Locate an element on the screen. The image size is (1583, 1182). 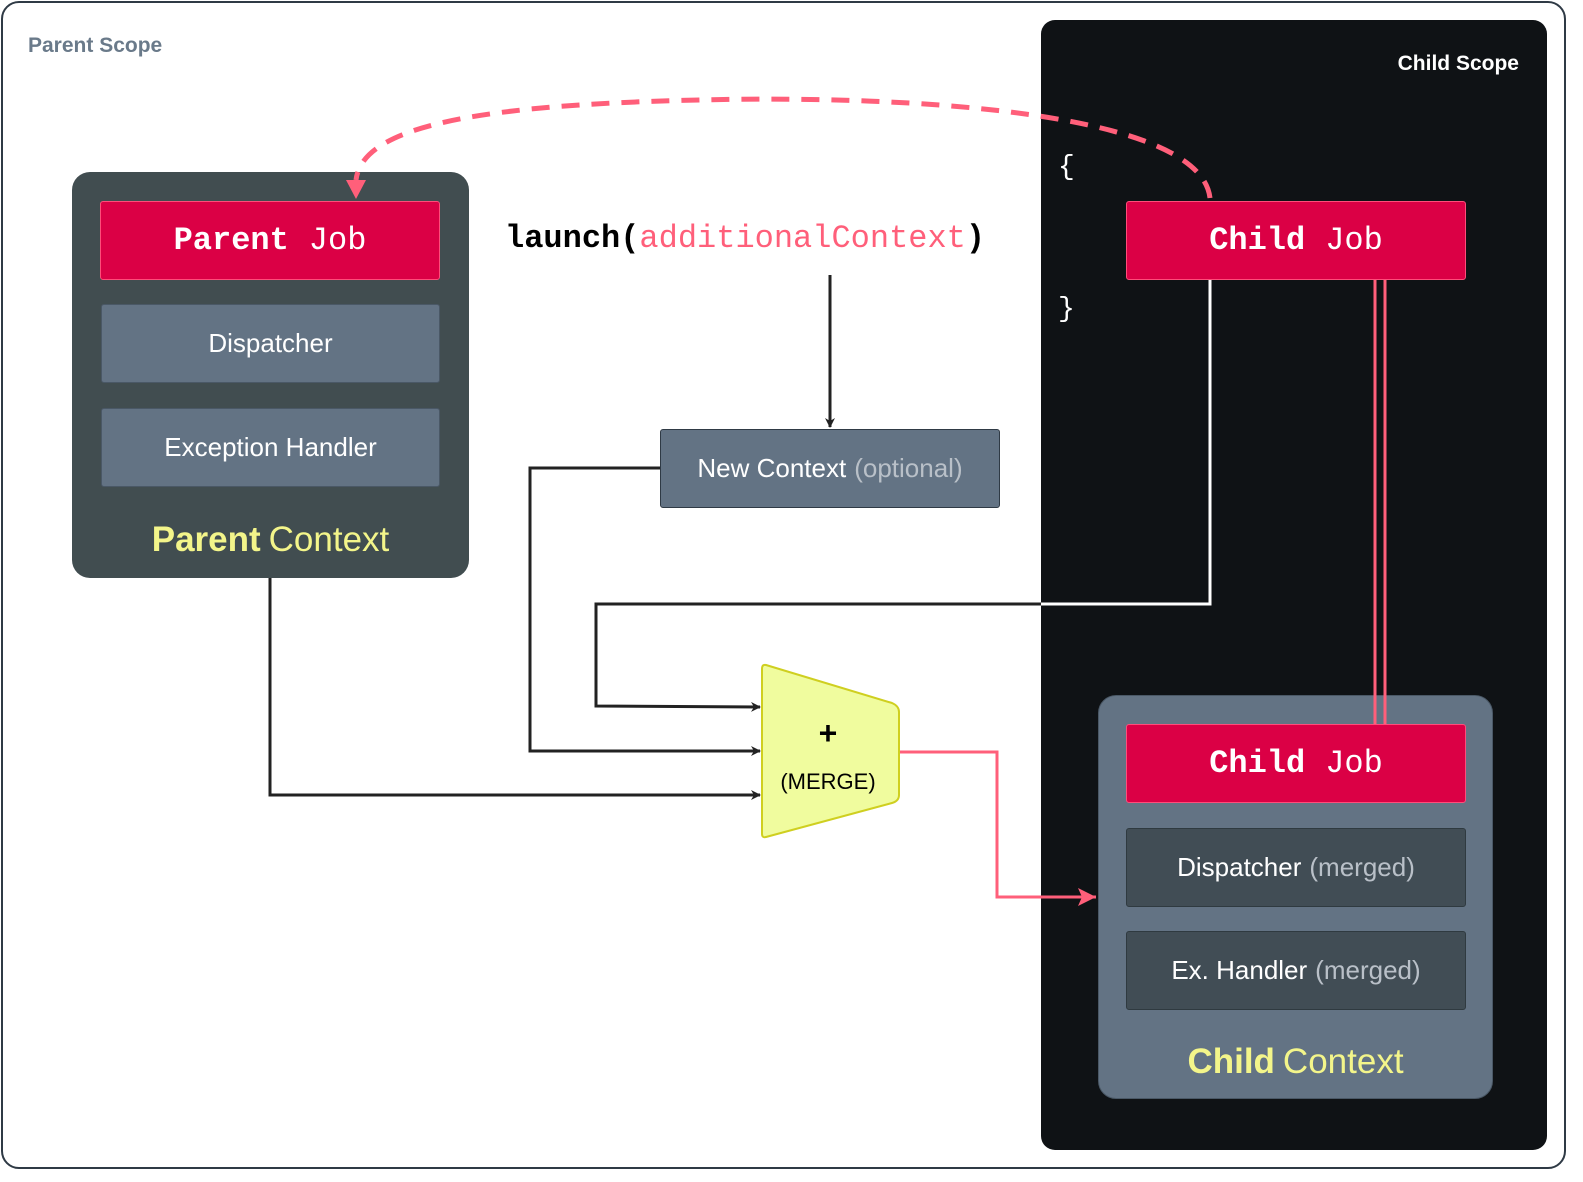
merge-block is located at coordinates (830, 751).